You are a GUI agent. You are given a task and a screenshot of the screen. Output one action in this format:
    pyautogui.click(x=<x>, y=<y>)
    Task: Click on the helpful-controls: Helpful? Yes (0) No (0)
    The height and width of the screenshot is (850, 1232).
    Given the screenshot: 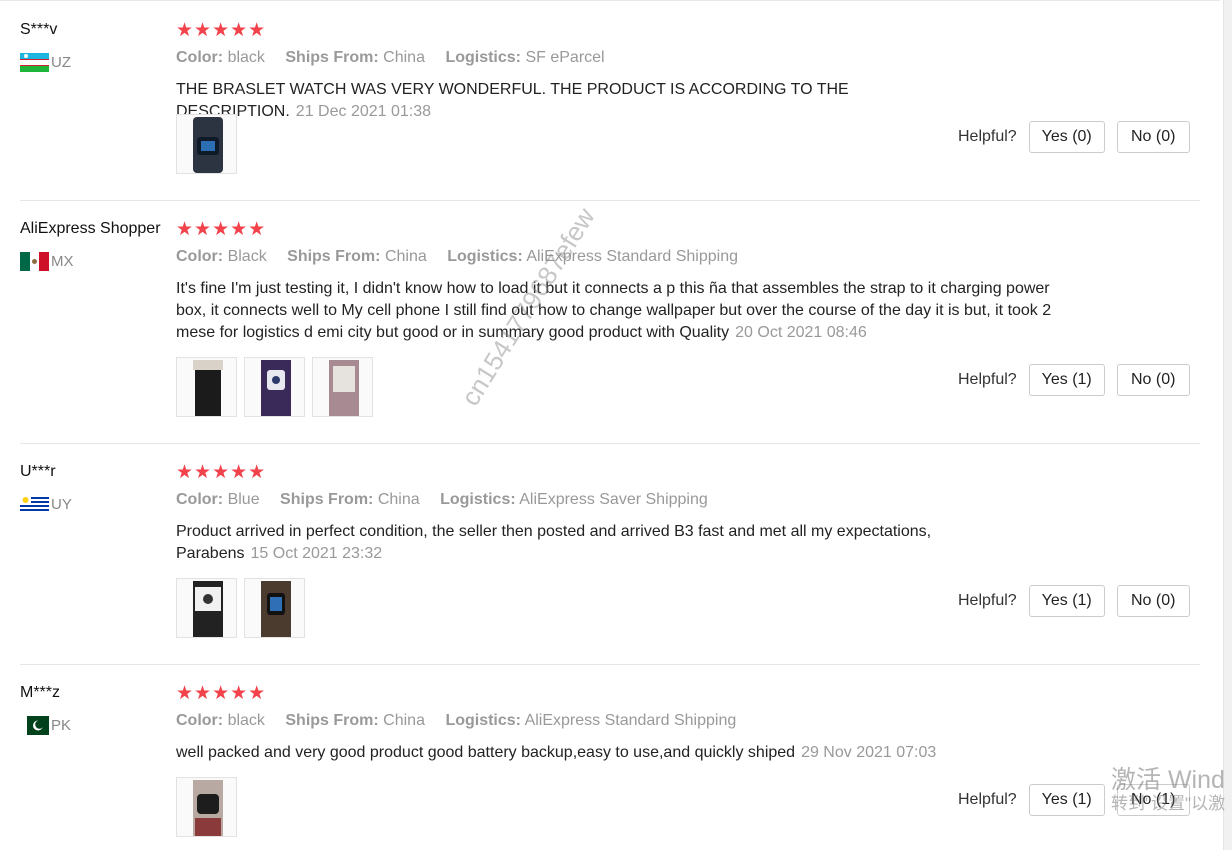 What is the action you would take?
    pyautogui.click(x=1074, y=137)
    